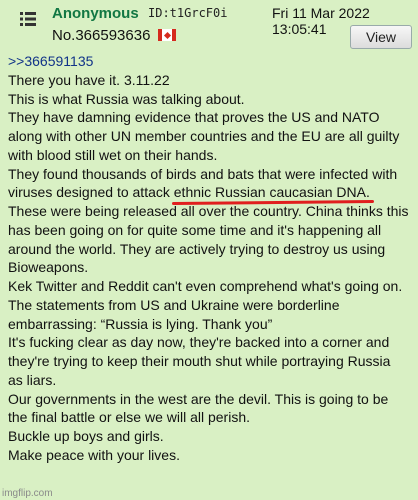 Image resolution: width=418 pixels, height=500 pixels. What do you see at coordinates (101, 35) in the screenshot?
I see `post-number-link: No.366593636` at bounding box center [101, 35].